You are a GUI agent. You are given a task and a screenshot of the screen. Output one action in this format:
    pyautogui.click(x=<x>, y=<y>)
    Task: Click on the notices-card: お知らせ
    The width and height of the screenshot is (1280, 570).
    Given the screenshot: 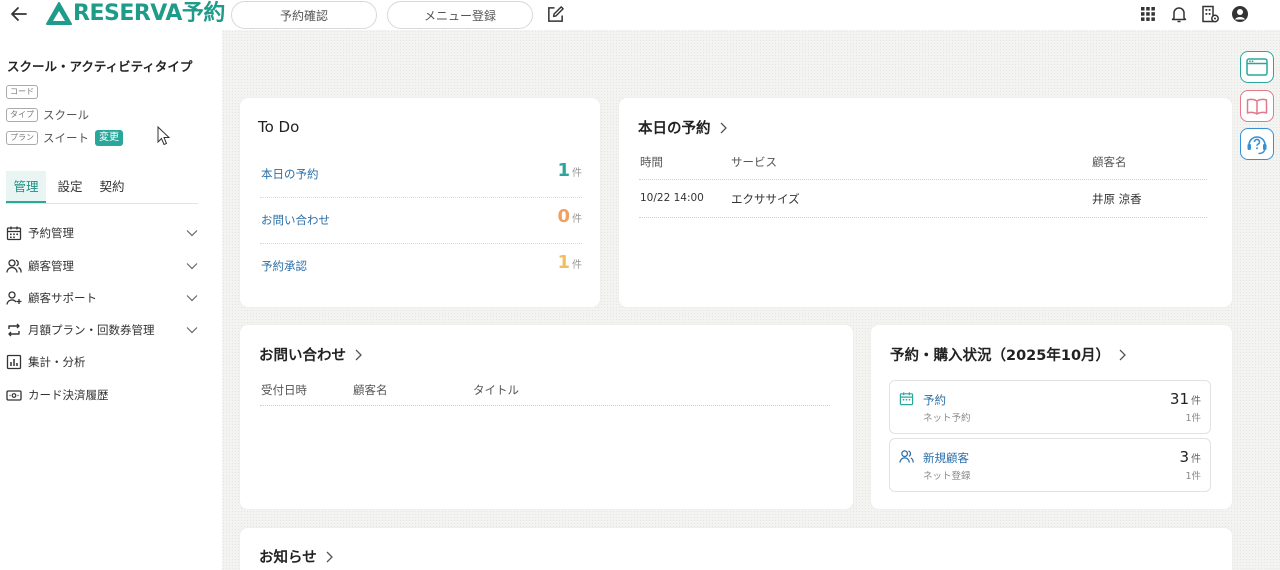 What is the action you would take?
    pyautogui.click(x=736, y=549)
    